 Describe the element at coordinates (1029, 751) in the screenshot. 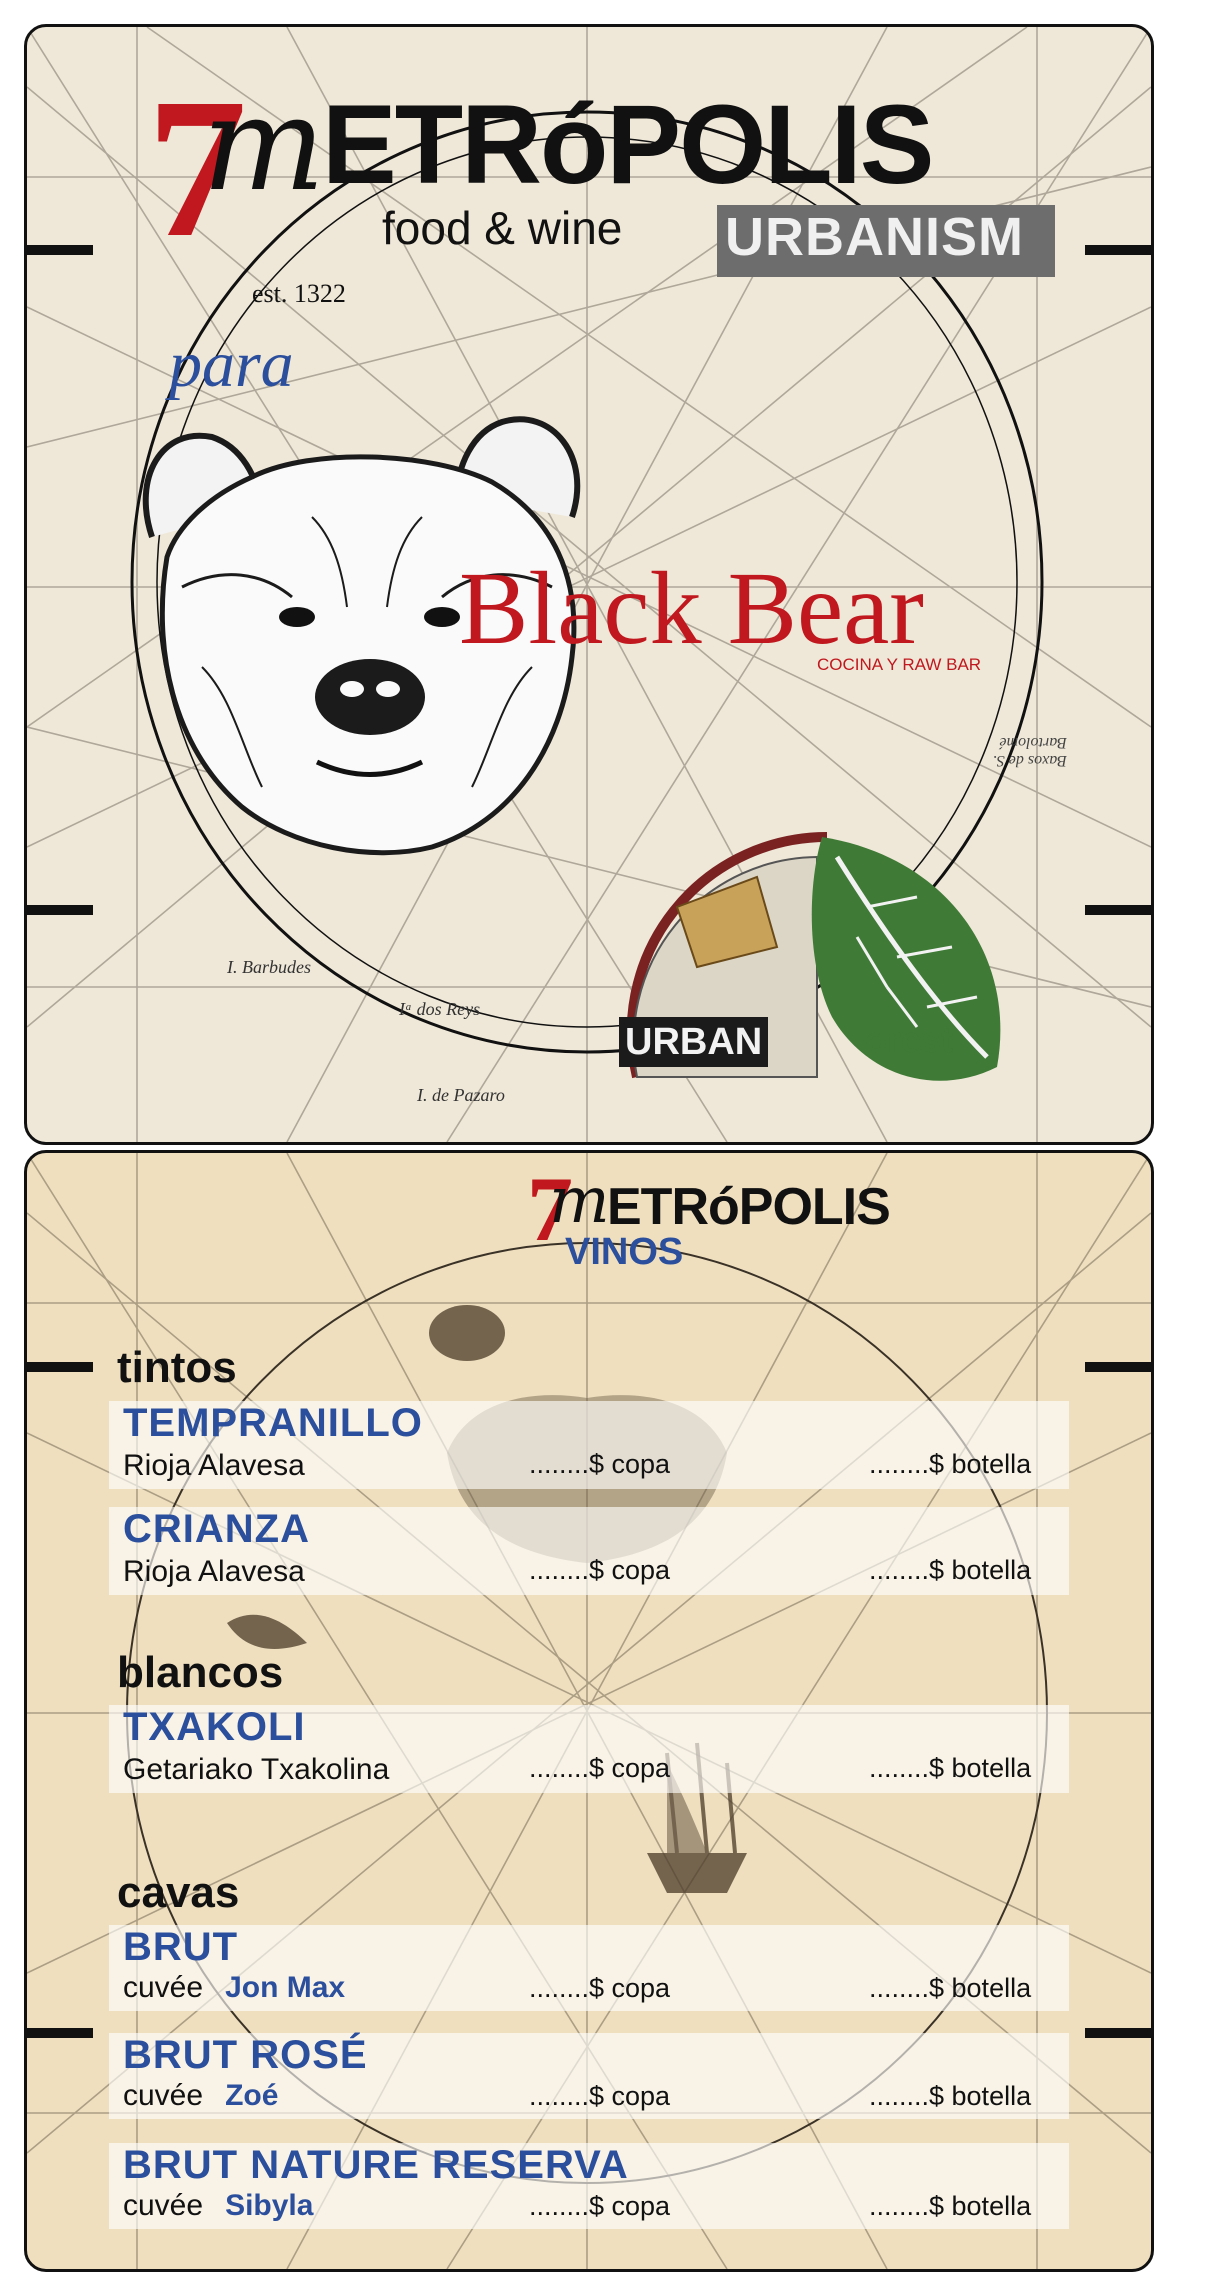

I see `map-label: Baxos de S. Bartolomé` at that location.